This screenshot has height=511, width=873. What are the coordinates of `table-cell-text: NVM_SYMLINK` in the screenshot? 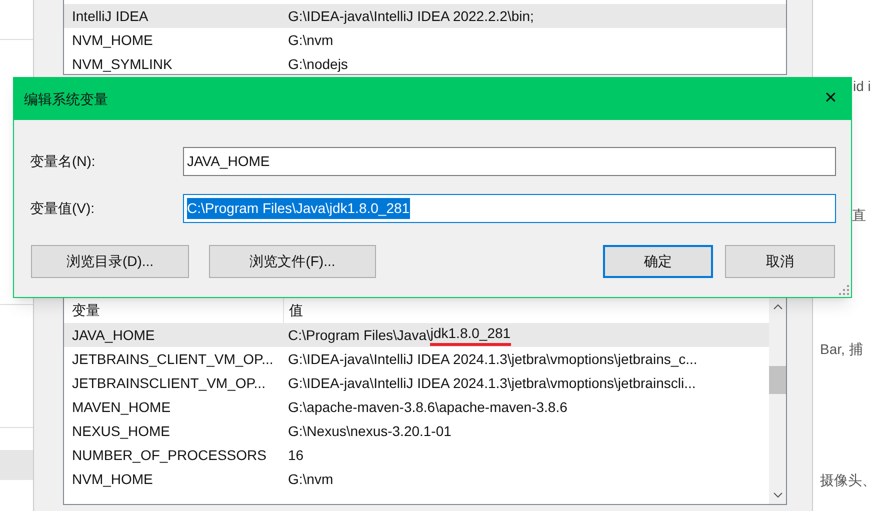 It's located at (122, 64).